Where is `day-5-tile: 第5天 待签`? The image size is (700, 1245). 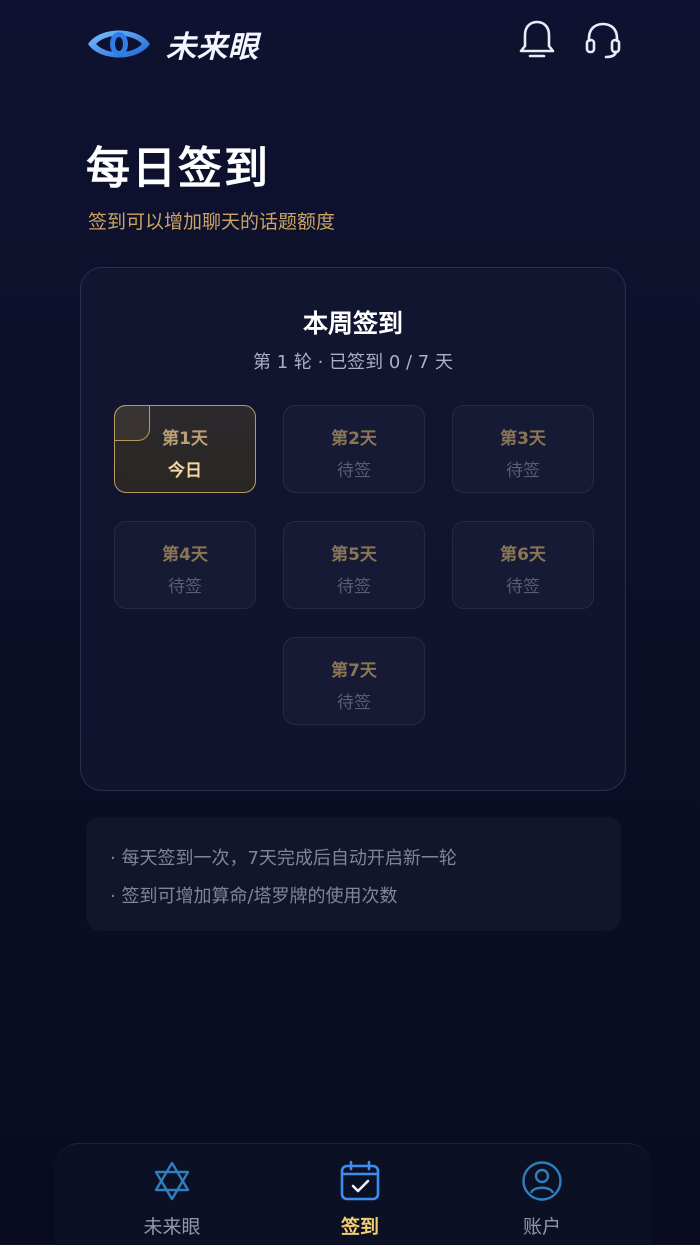
day-5-tile: 第5天 待签 is located at coordinates (354, 565).